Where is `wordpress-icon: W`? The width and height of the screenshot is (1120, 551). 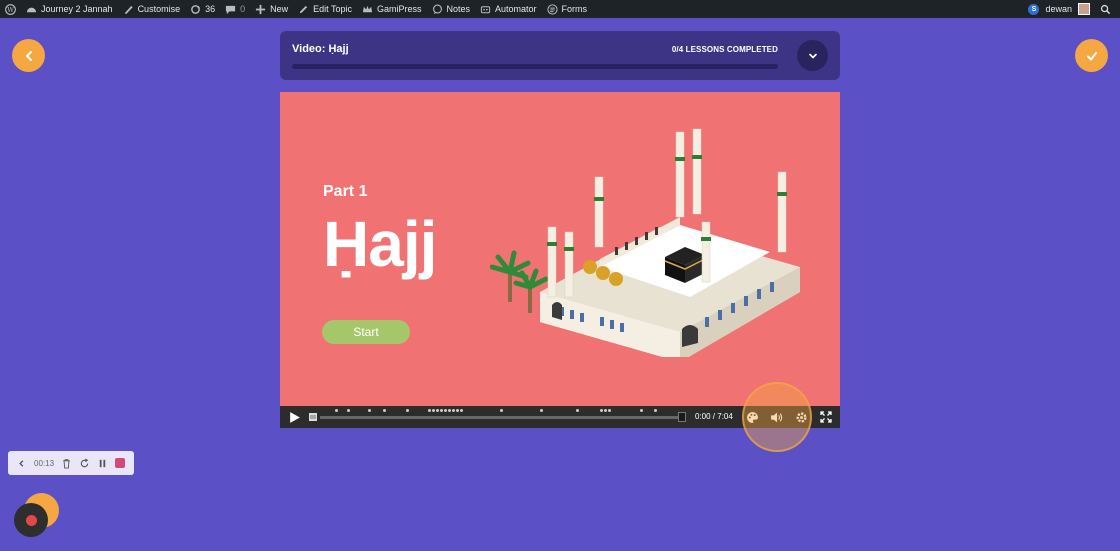
wordpress-icon: W is located at coordinates (10, 9).